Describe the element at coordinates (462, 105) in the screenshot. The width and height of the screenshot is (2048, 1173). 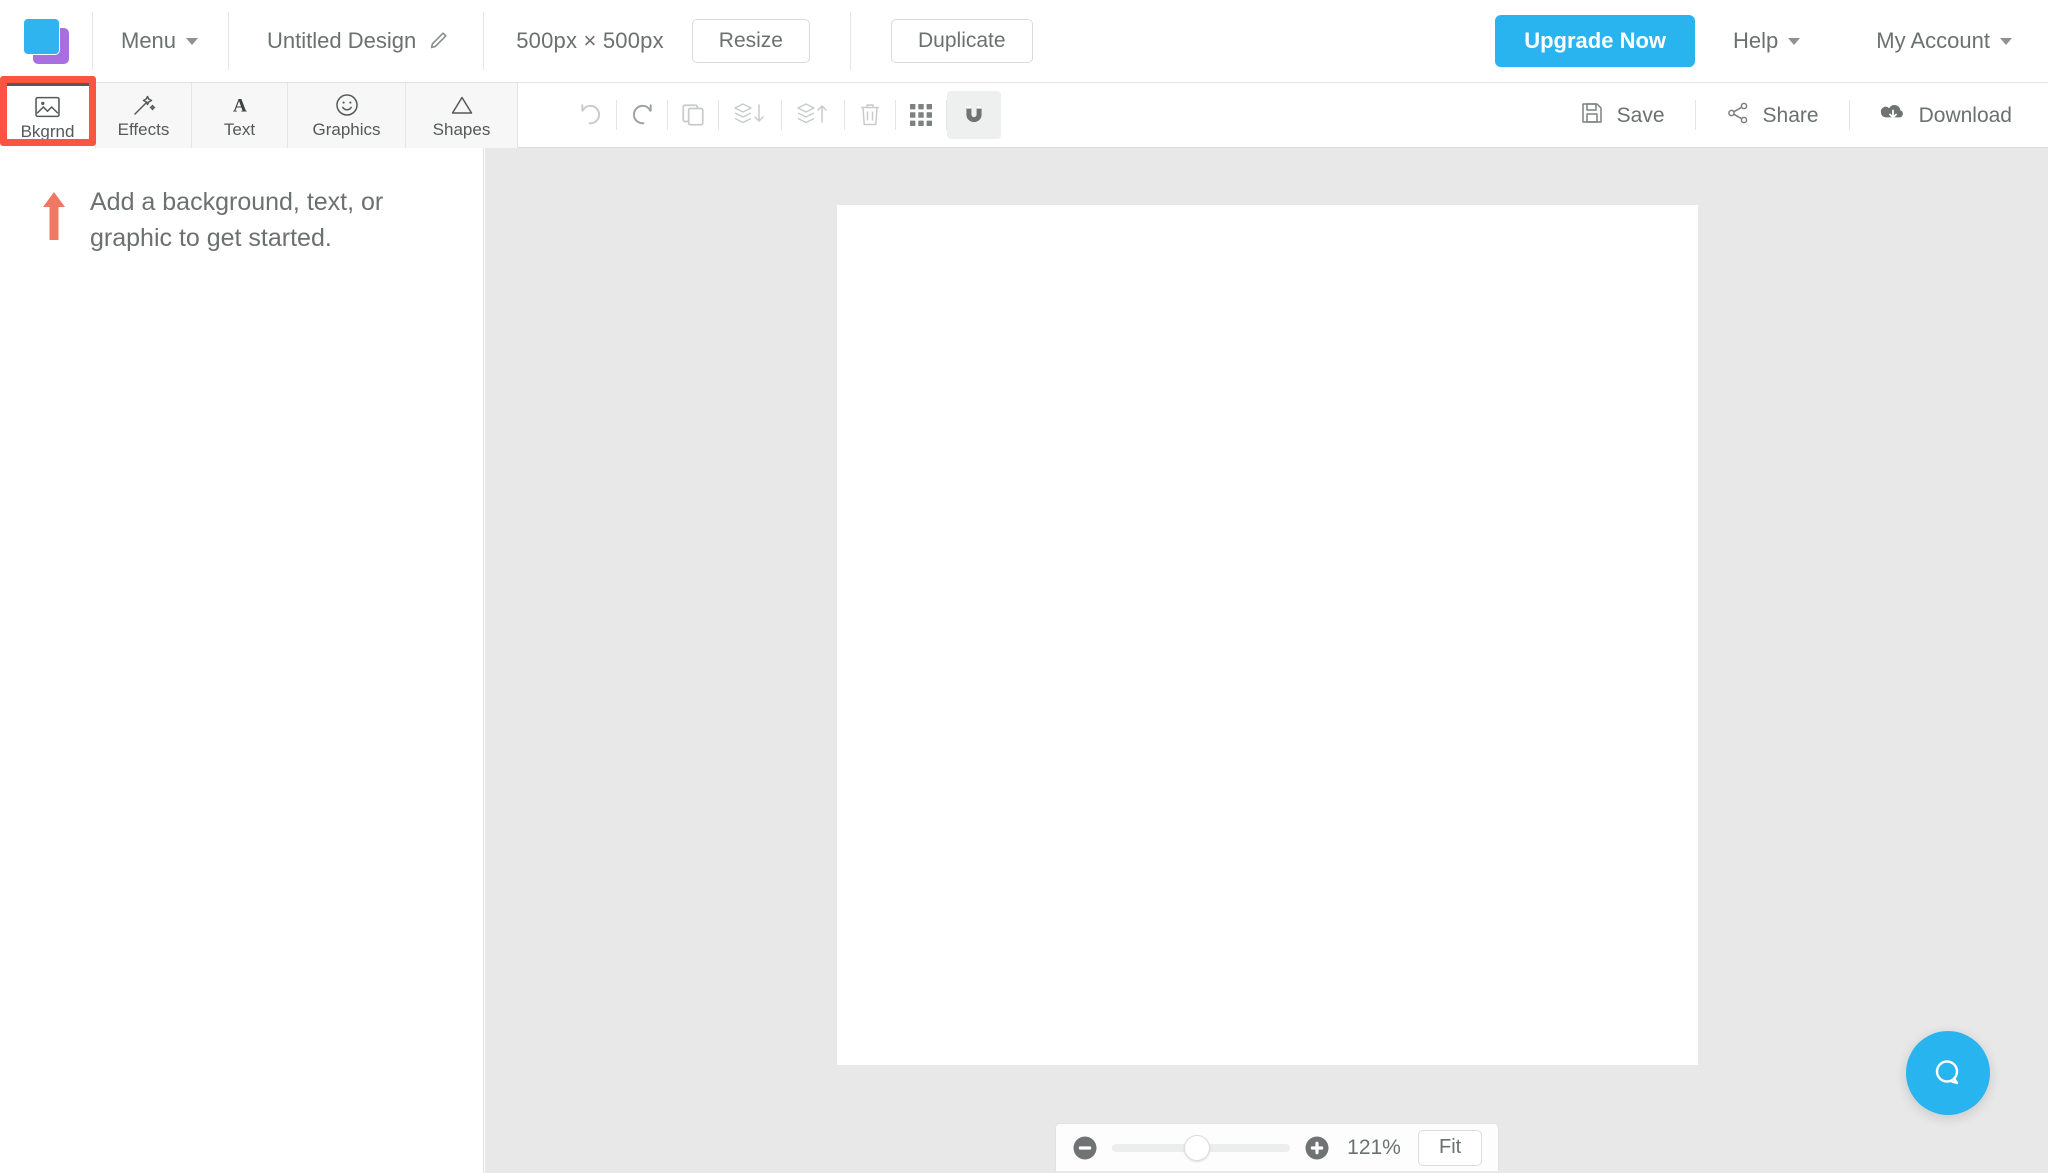
I see `triangle-icon` at that location.